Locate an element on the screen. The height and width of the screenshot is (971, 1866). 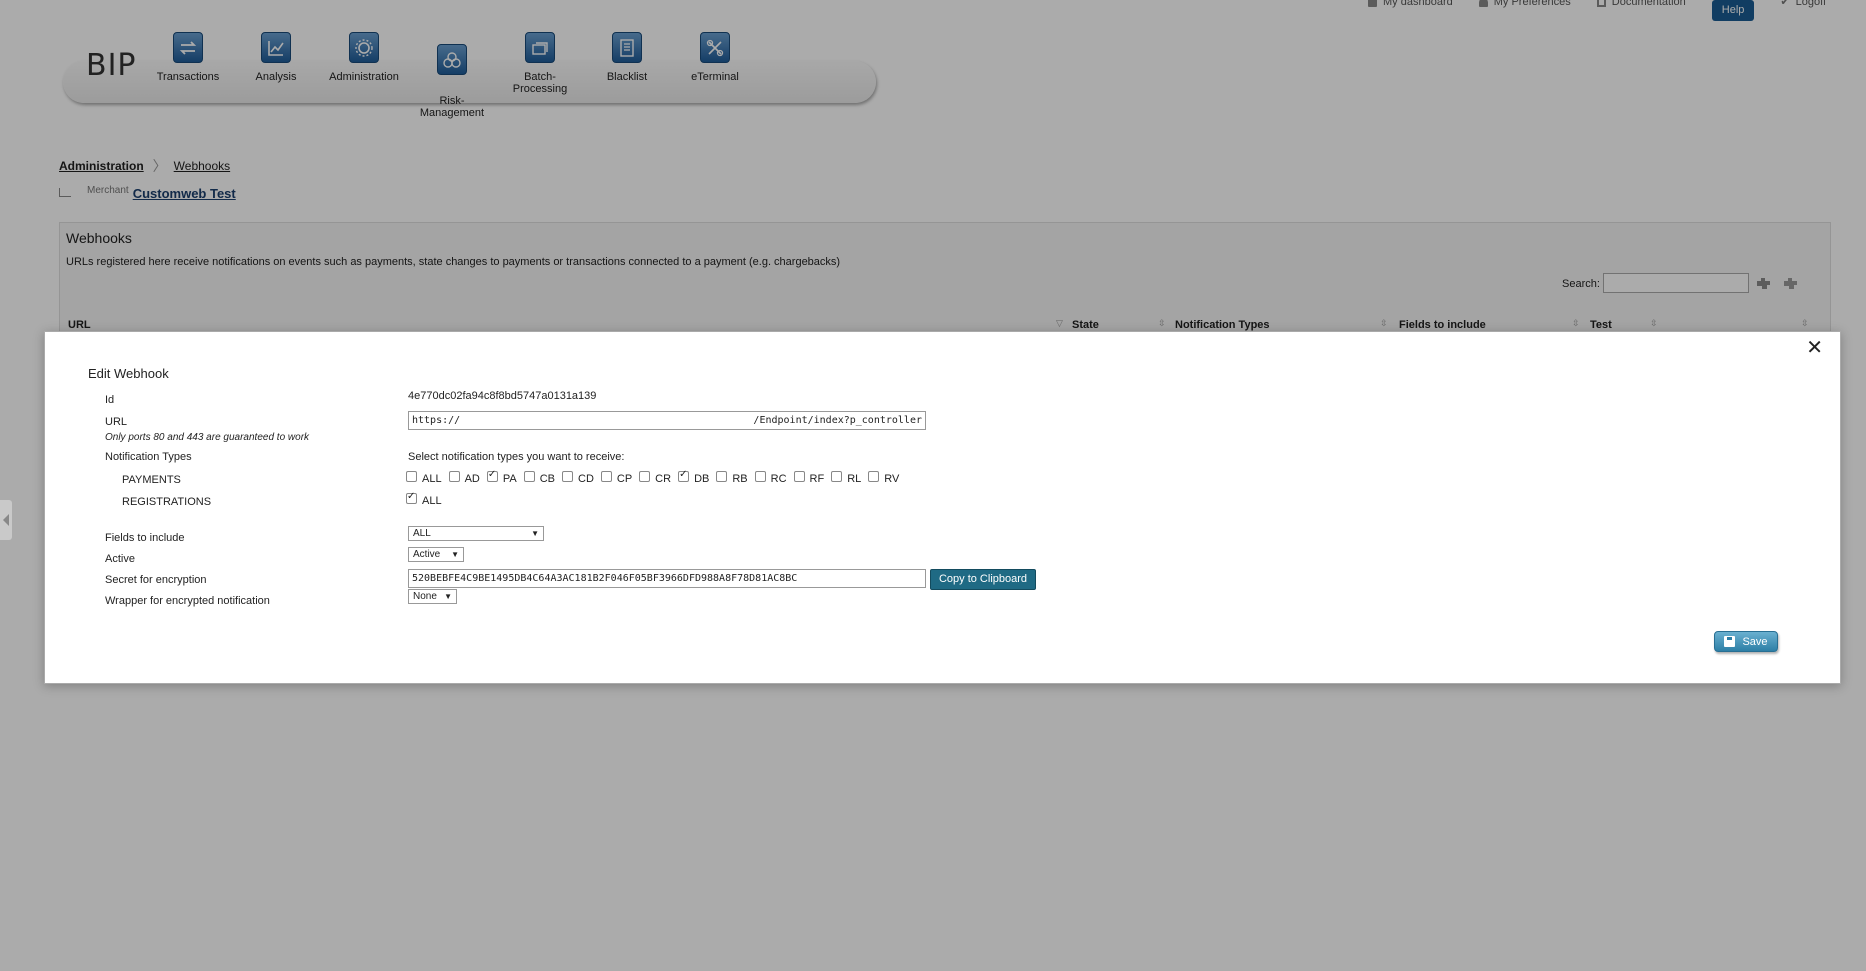
checkbox-label: CD is located at coordinates (586, 479).